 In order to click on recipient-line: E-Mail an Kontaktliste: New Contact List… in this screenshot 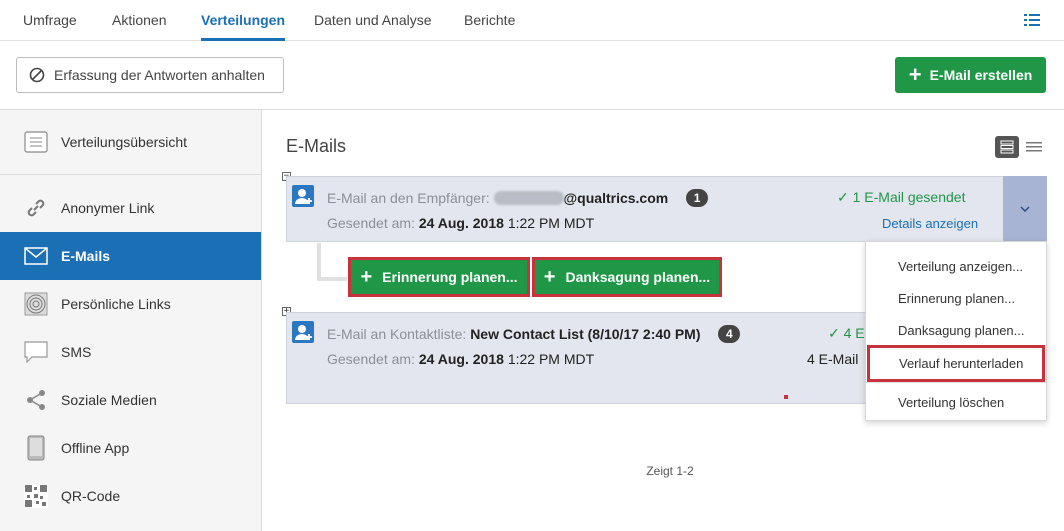, I will do `click(534, 334)`.